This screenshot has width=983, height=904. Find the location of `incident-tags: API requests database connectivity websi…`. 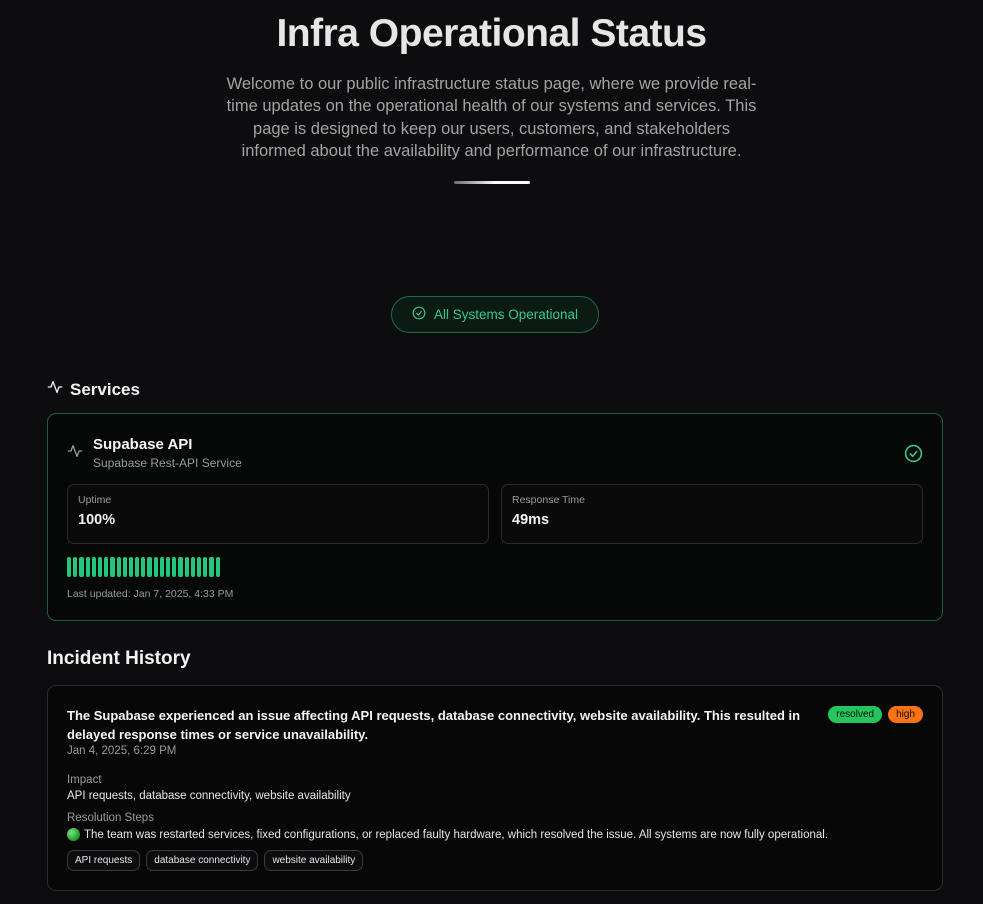

incident-tags: API requests database connectivity websi… is located at coordinates (215, 860).